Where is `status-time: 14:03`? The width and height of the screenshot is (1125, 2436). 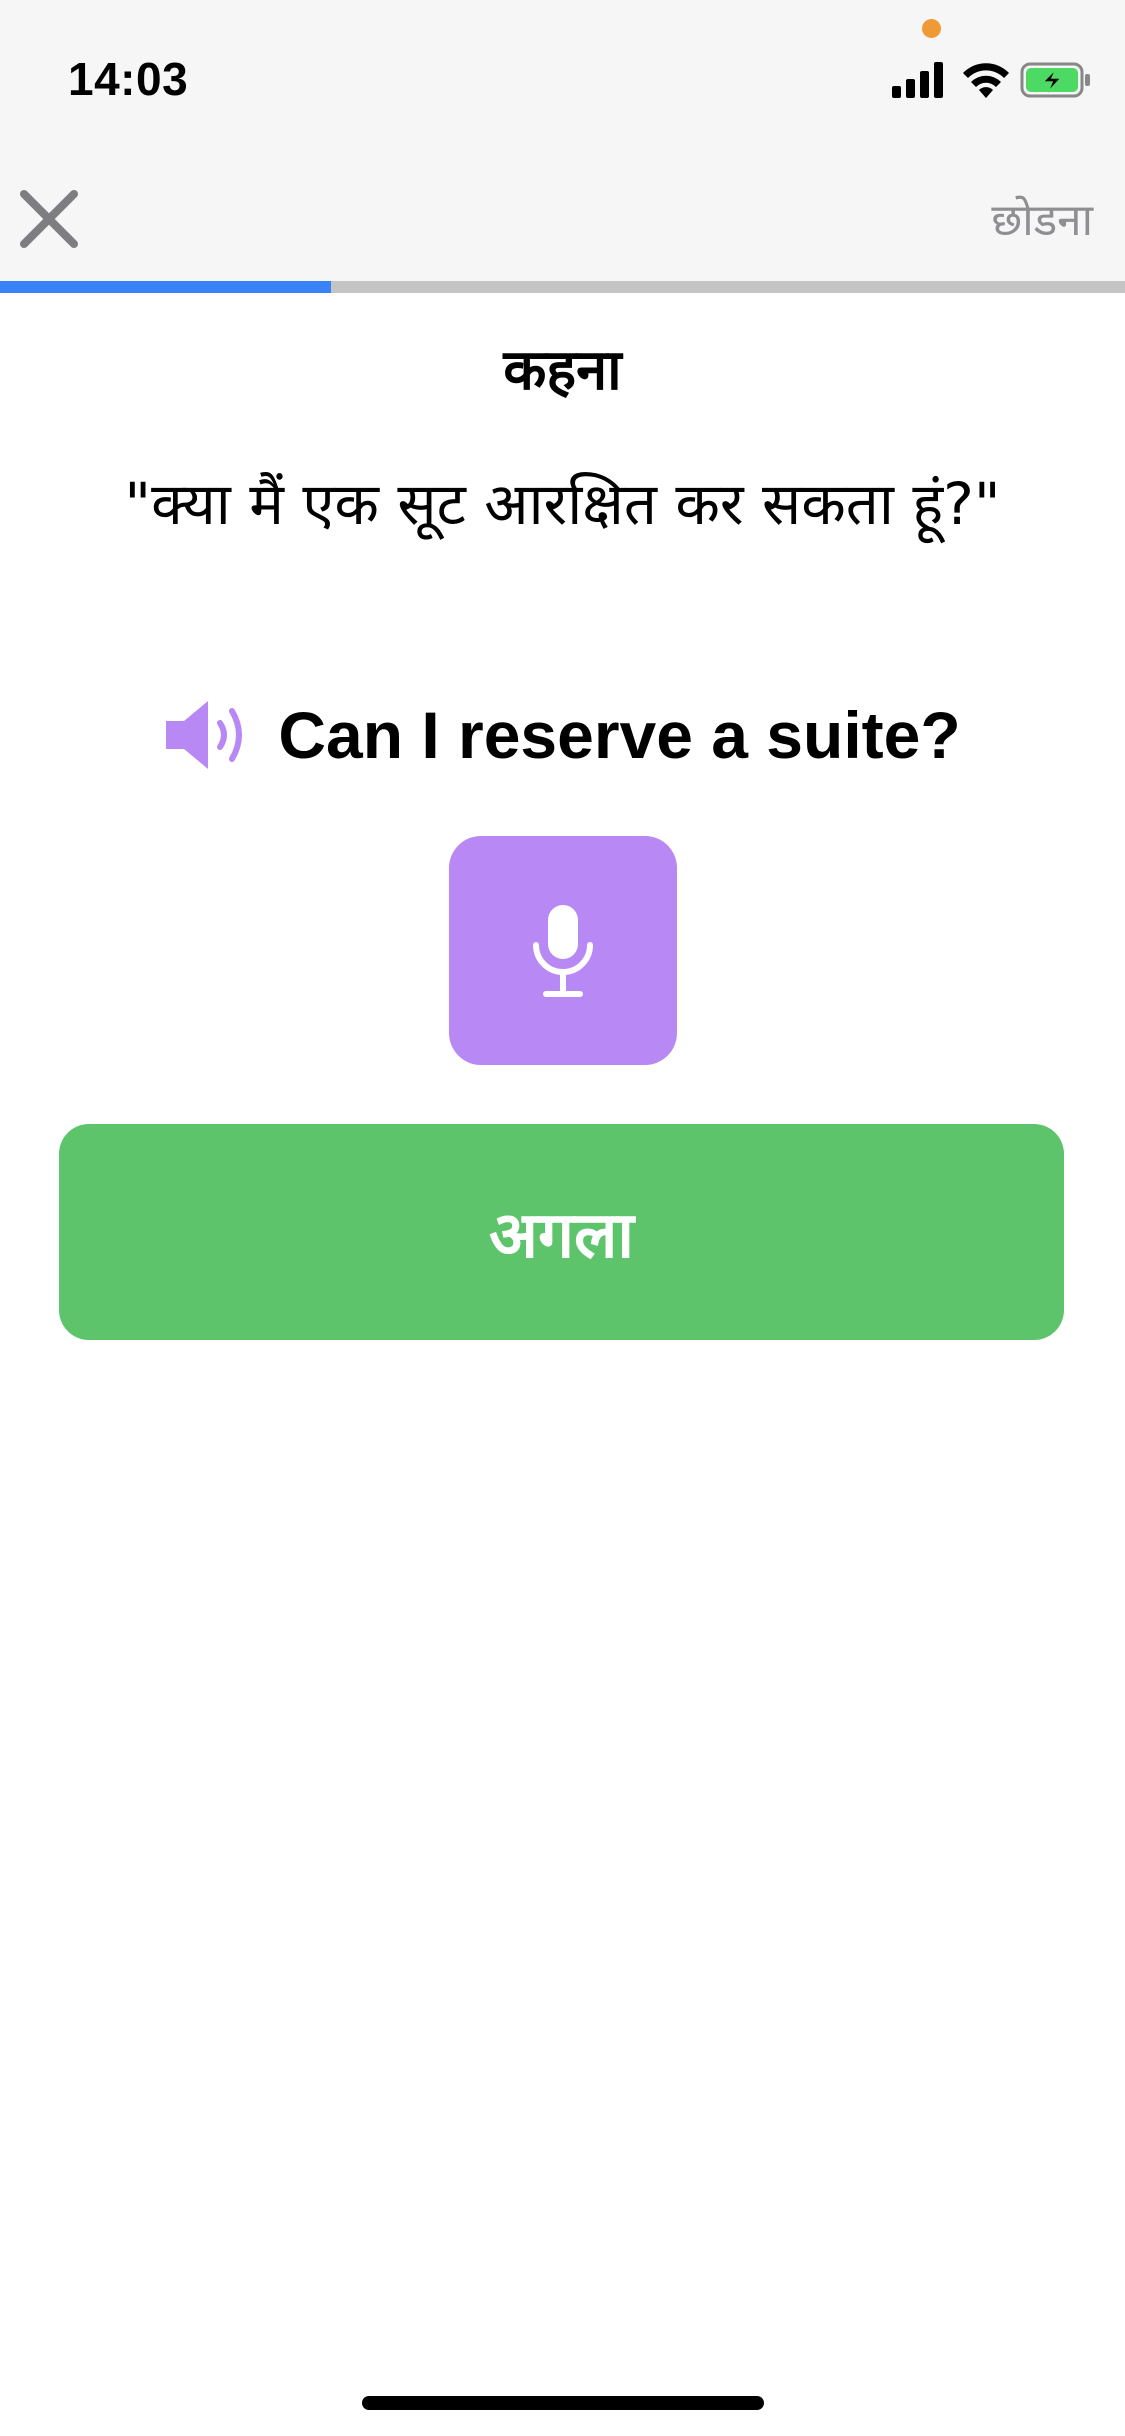
status-time: 14:03 is located at coordinates (128, 79).